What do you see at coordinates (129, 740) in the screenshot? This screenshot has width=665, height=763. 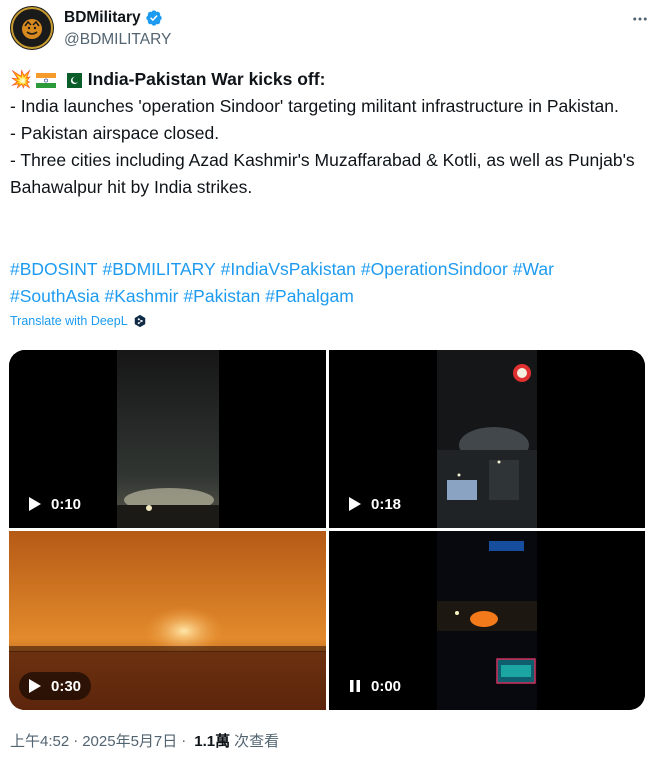 I see `post-date: 2025年5月7日` at bounding box center [129, 740].